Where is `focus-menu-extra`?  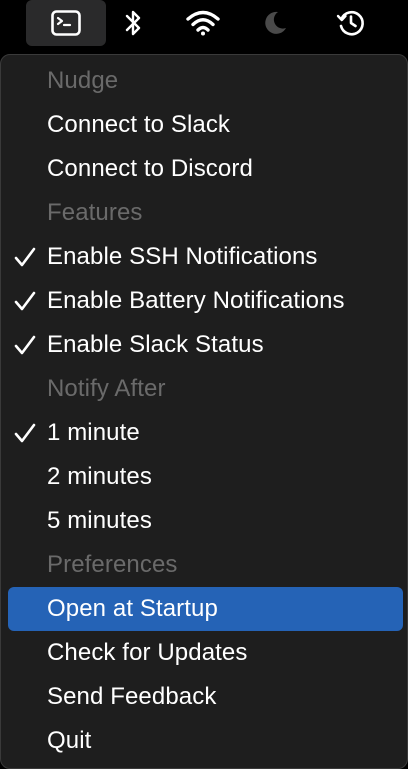 focus-menu-extra is located at coordinates (275, 23).